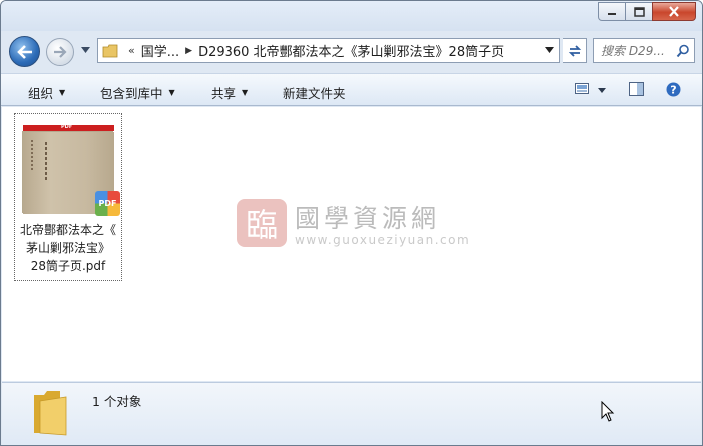 Image resolution: width=703 pixels, height=446 pixels. Describe the element at coordinates (383, 240) in the screenshot. I see `watermark-url: www.guoxueziyuan.com` at that location.